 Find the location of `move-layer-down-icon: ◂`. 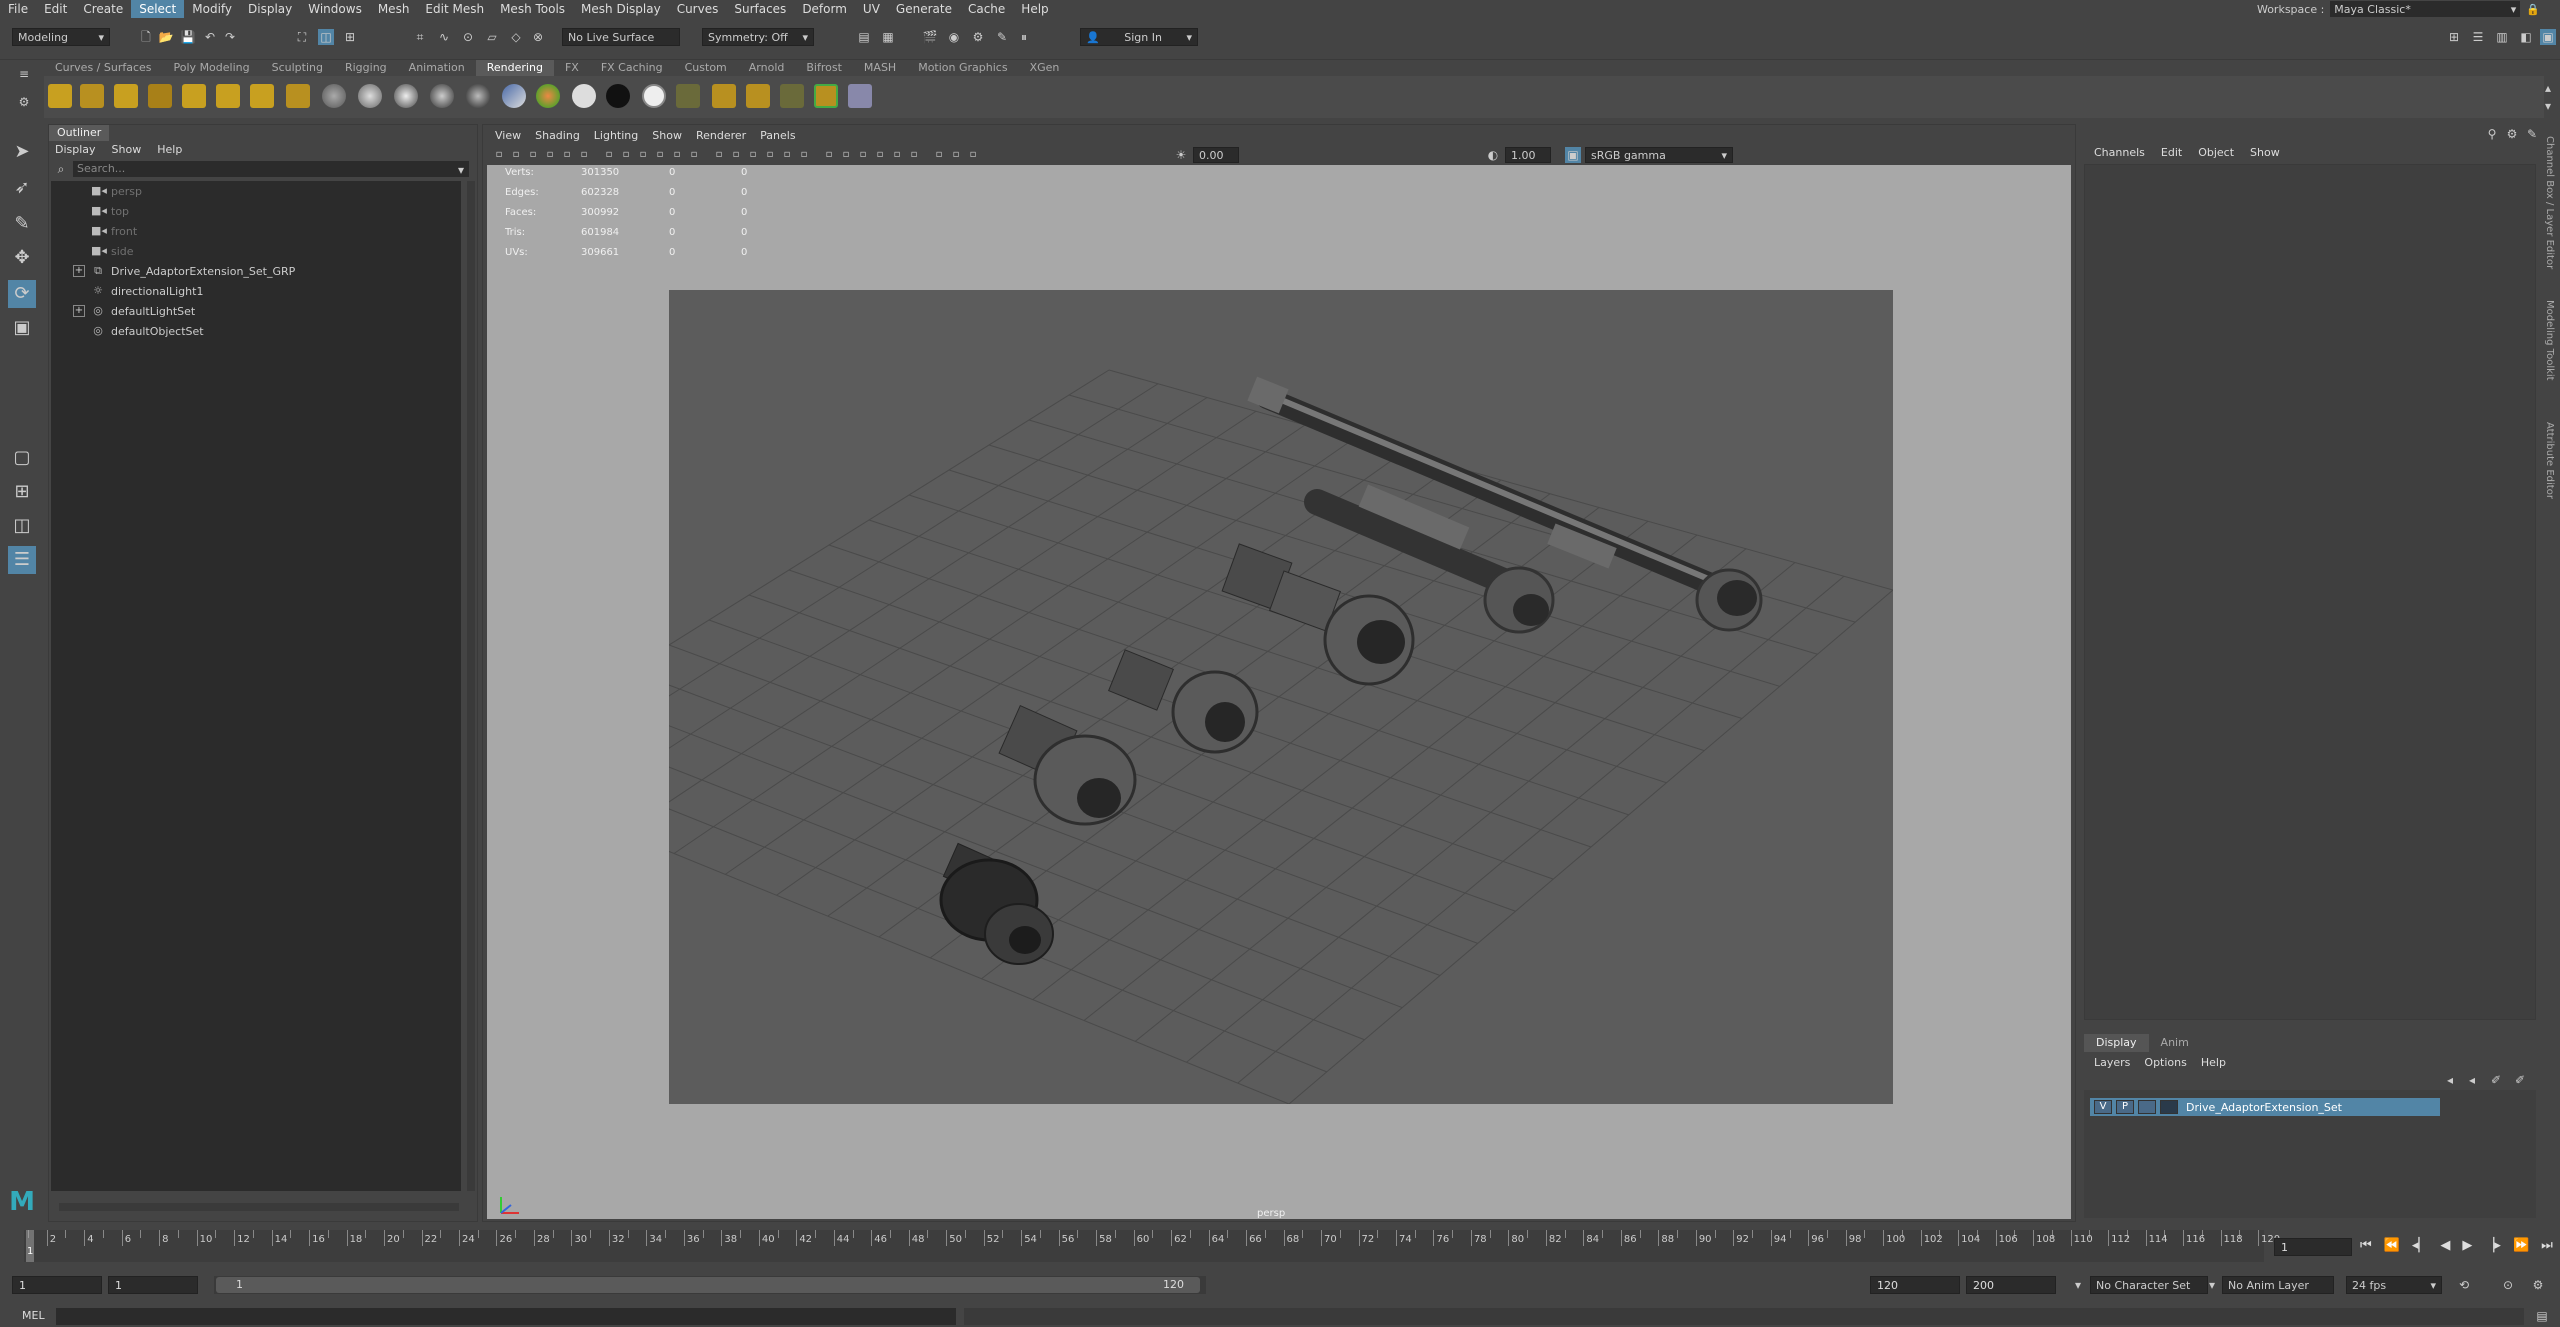

move-layer-down-icon: ◂ is located at coordinates (2472, 1080).